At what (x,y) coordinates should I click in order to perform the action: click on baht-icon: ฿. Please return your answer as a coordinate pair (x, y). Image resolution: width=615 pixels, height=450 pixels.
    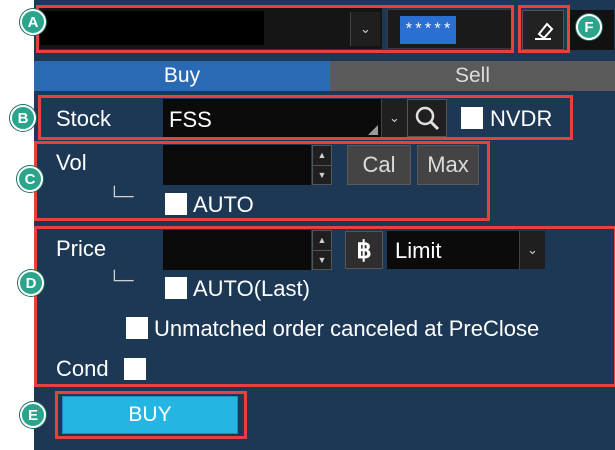
    Looking at the image, I should click on (364, 250).